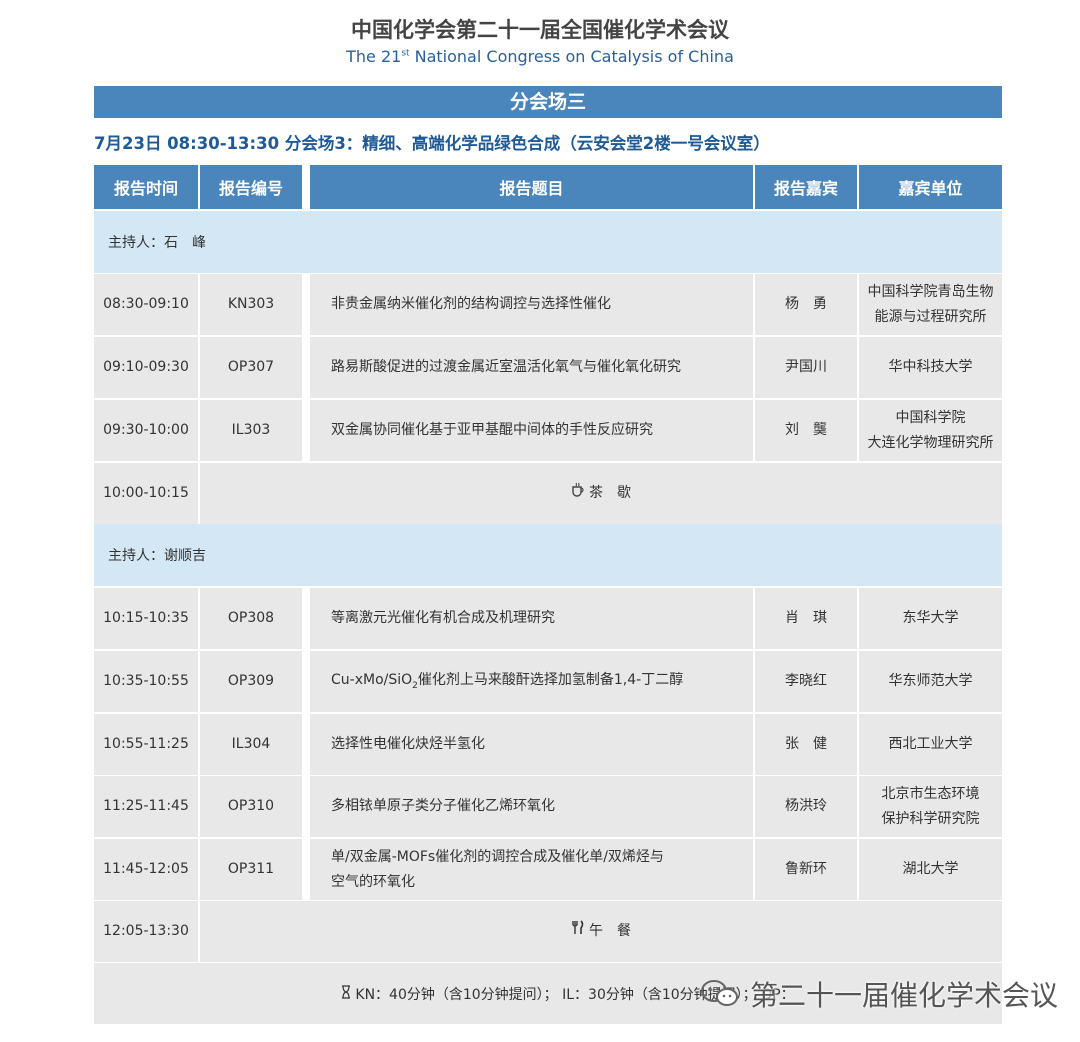 This screenshot has height=1042, width=1080. Describe the element at coordinates (930, 187) in the screenshot. I see `header-affiliation: 嘉宾单位` at that location.